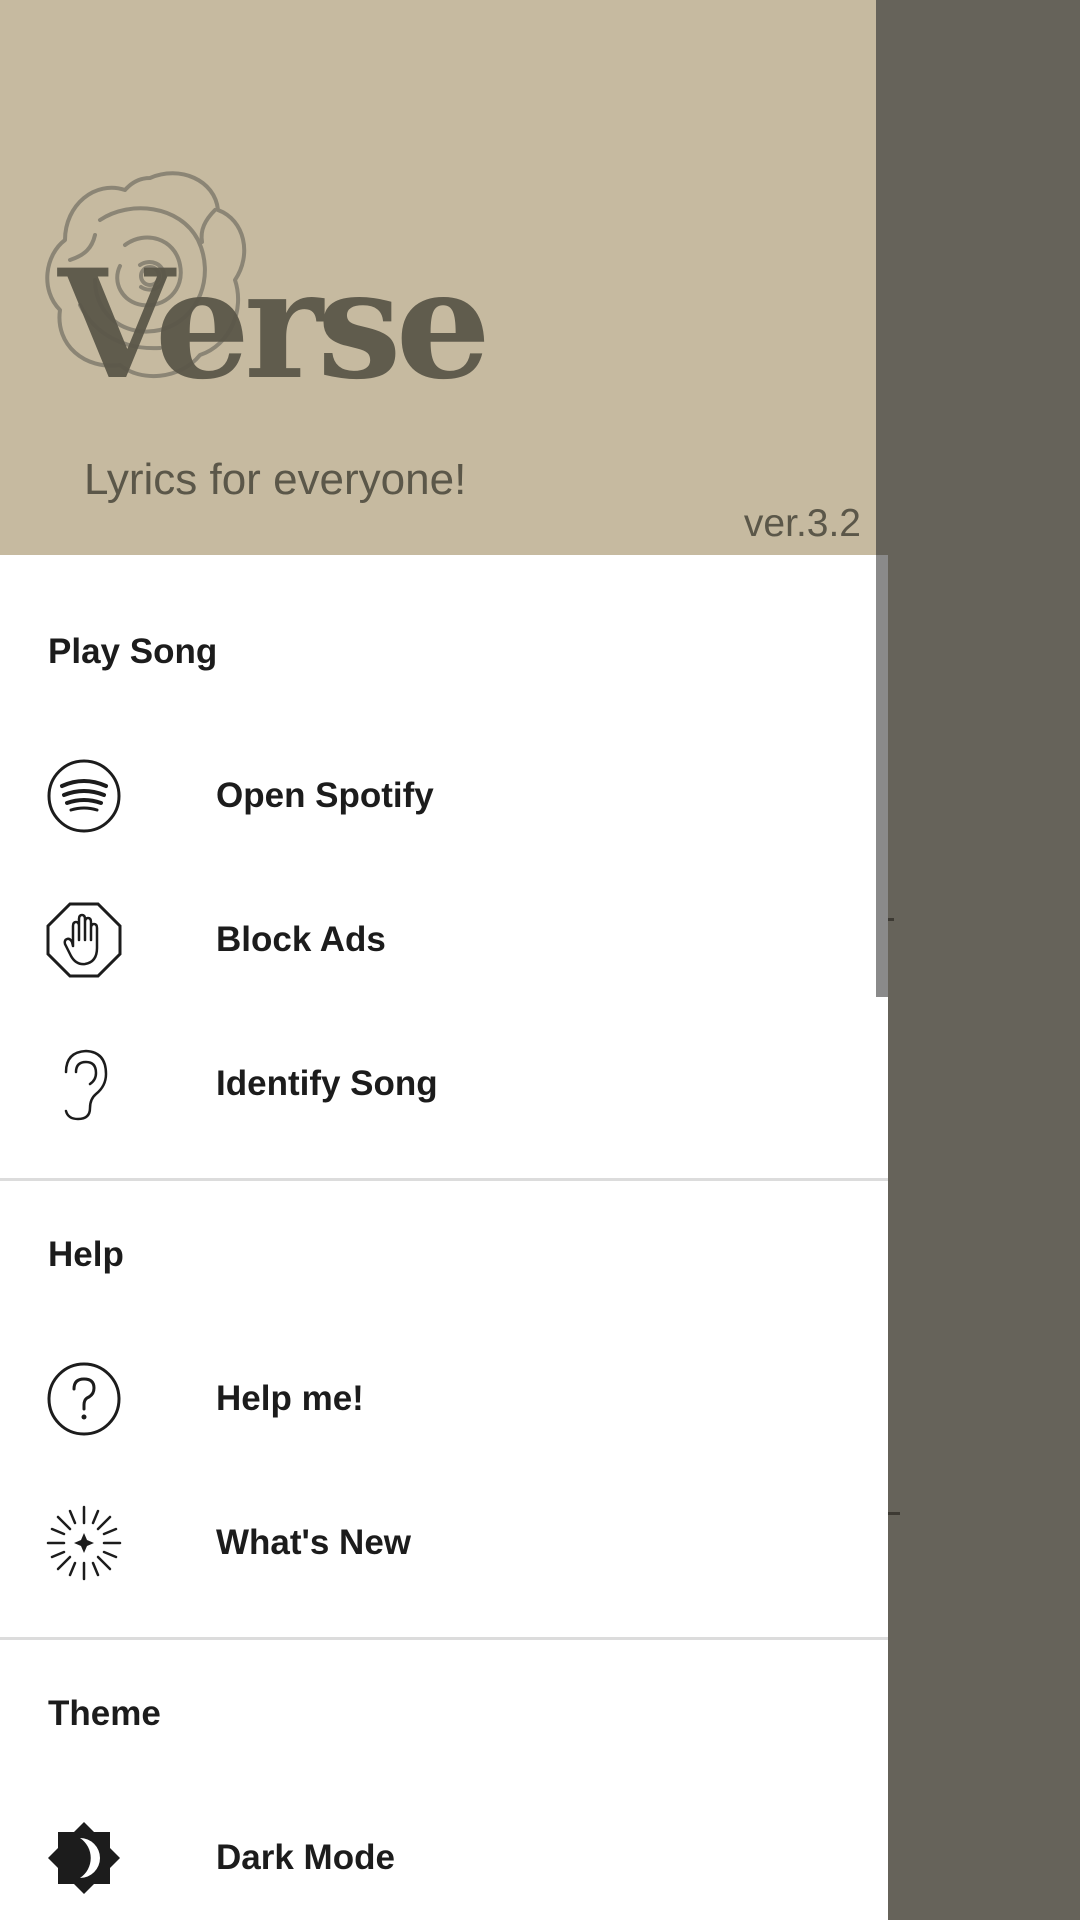  What do you see at coordinates (305, 1857) in the screenshot?
I see `menu-item-label: Dark Mode` at bounding box center [305, 1857].